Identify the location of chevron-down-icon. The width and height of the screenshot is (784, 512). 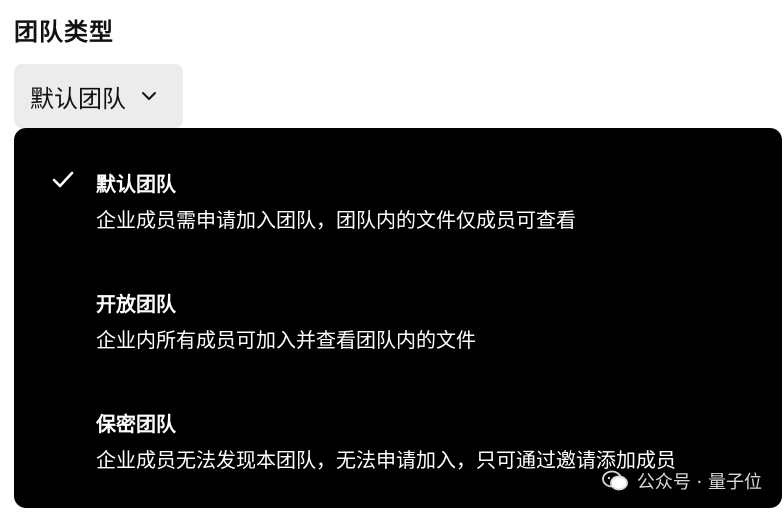
(149, 96).